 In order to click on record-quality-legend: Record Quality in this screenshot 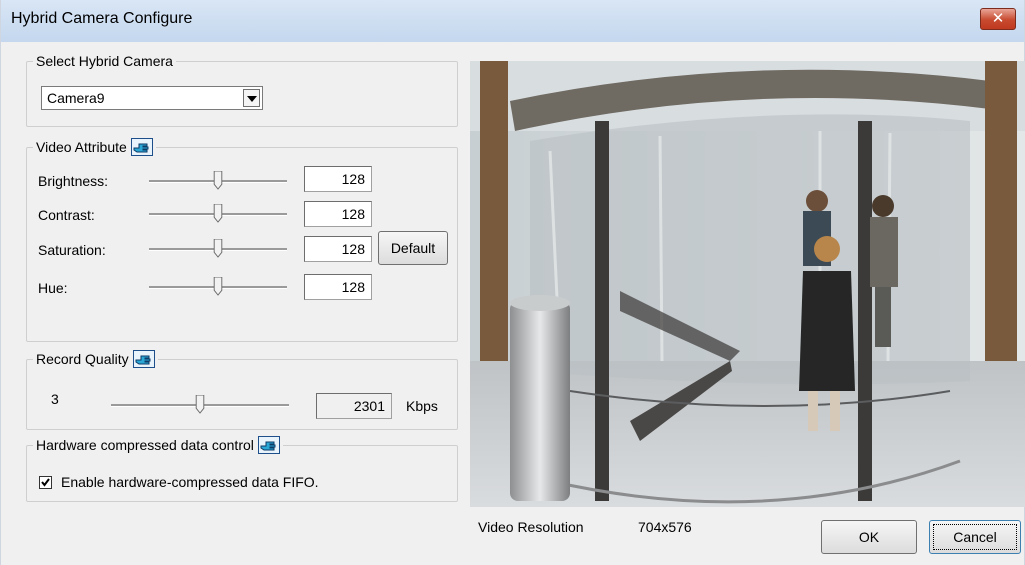, I will do `click(82, 359)`.